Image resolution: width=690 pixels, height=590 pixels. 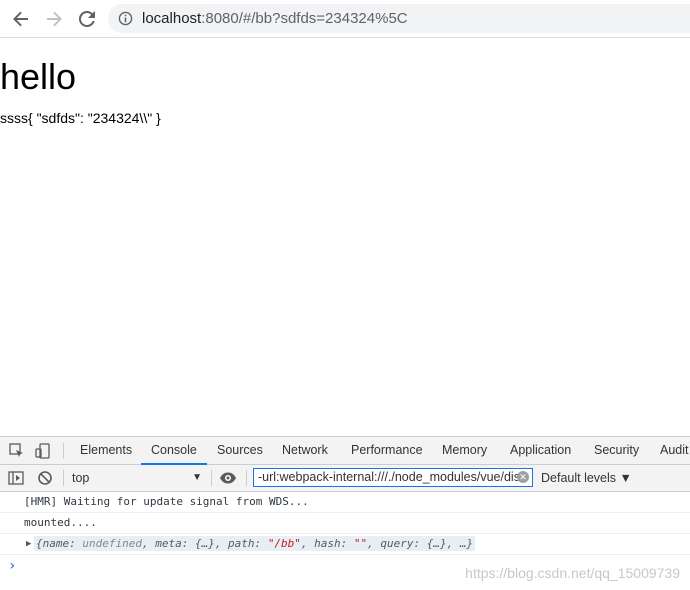 What do you see at coordinates (174, 451) in the screenshot?
I see `tab-console: Console` at bounding box center [174, 451].